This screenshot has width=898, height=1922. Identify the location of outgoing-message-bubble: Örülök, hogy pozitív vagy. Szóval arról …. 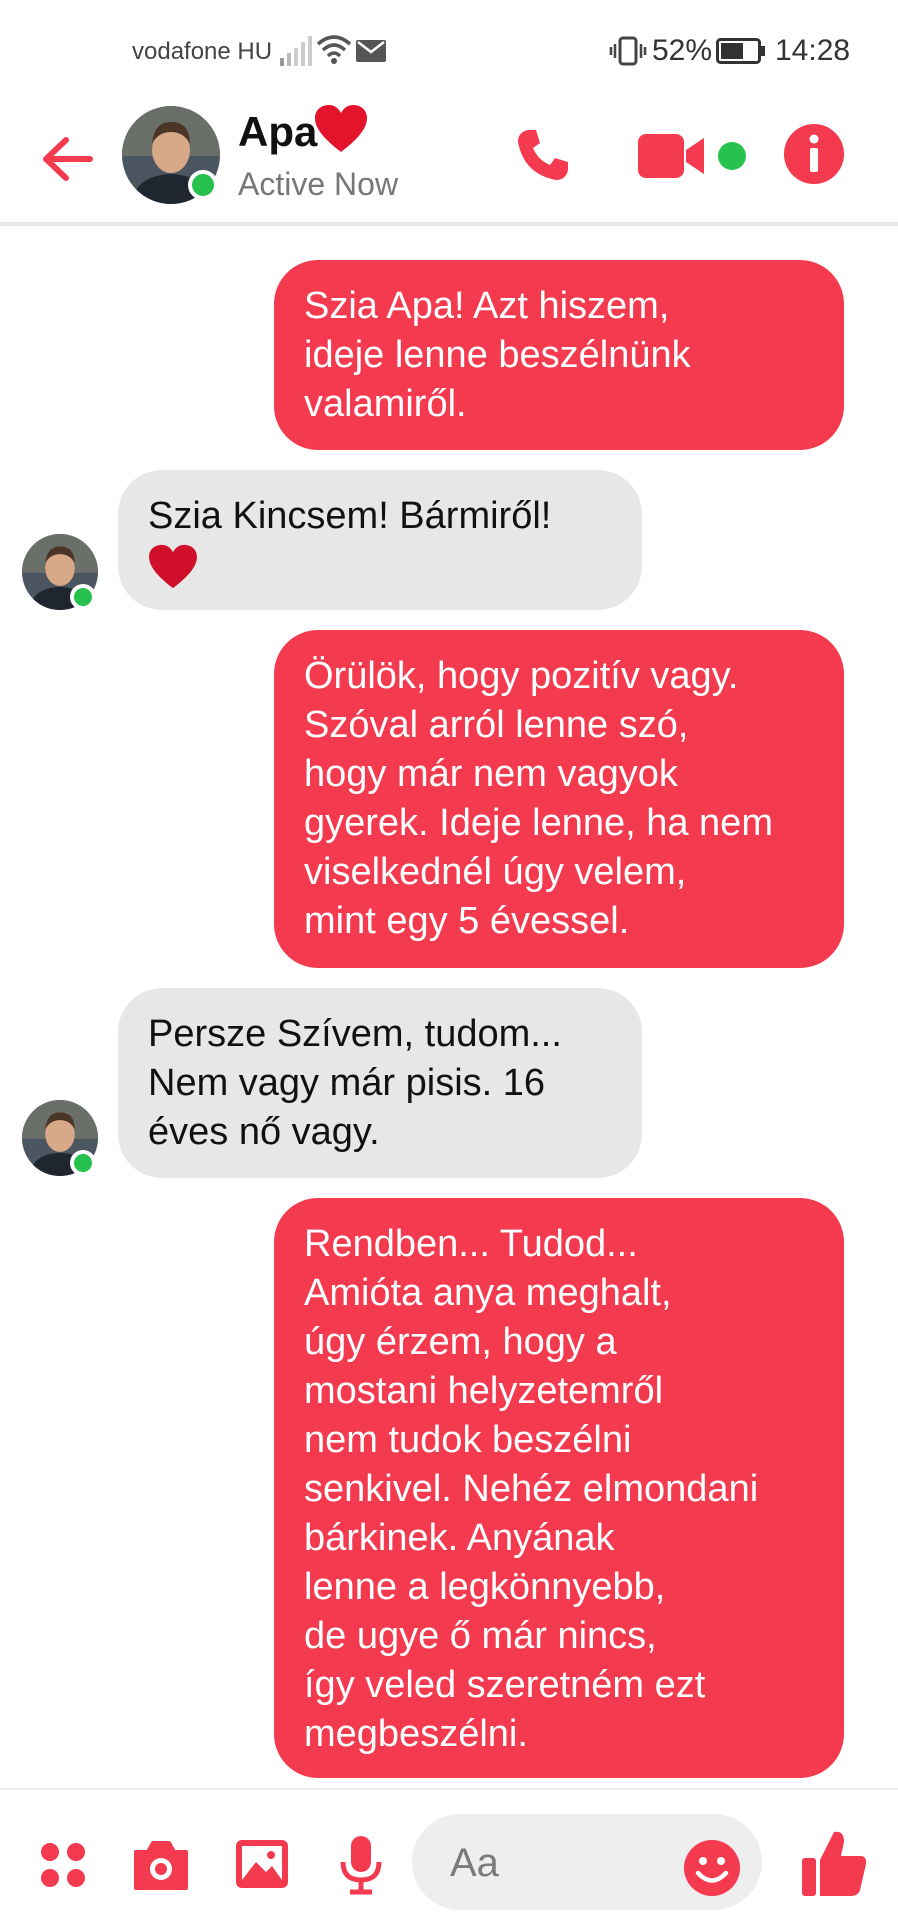
(559, 799).